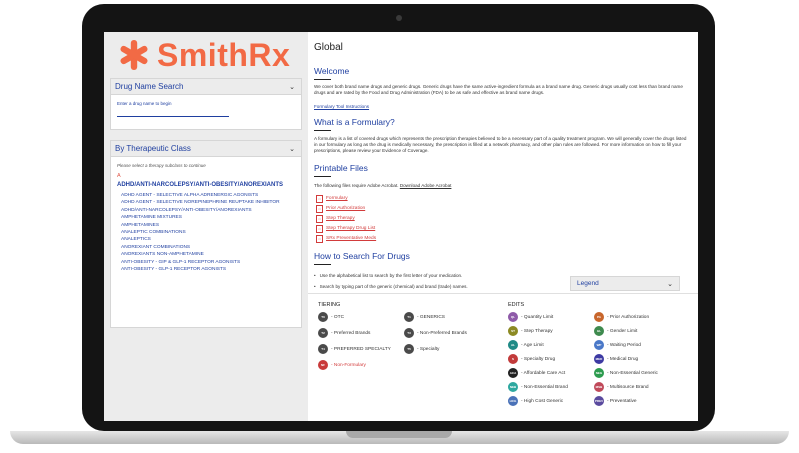  What do you see at coordinates (200, 225) in the screenshot?
I see `subclass-item: AMPHETAMINES` at bounding box center [200, 225].